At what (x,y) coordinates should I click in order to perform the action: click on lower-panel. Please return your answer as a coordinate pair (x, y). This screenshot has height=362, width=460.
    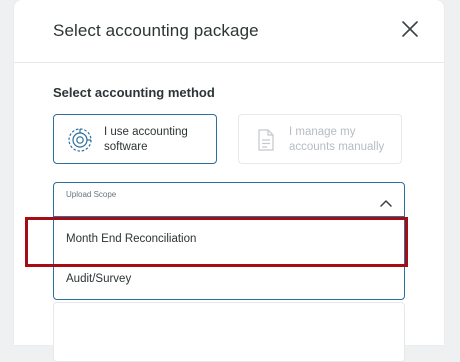
    Looking at the image, I should click on (229, 332).